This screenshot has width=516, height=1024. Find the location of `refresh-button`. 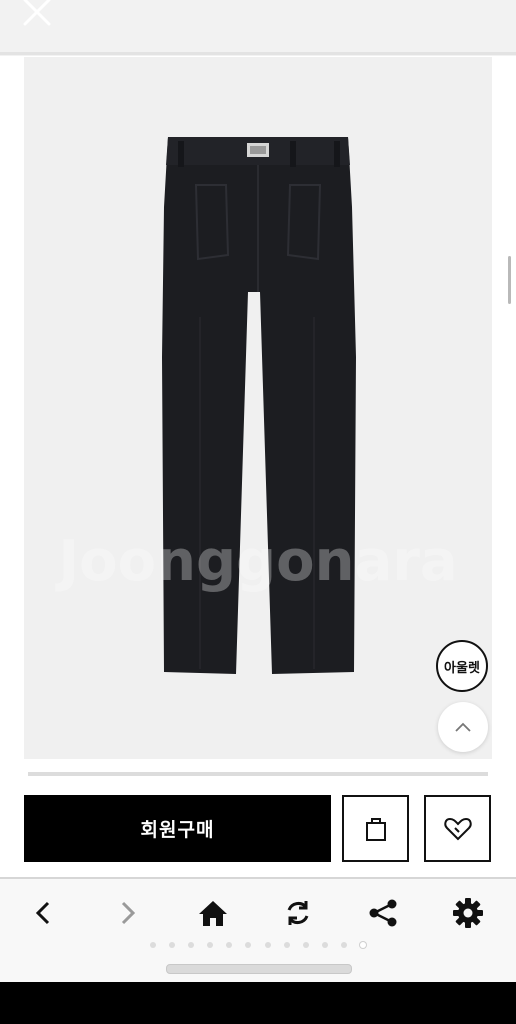

refresh-button is located at coordinates (298, 913).